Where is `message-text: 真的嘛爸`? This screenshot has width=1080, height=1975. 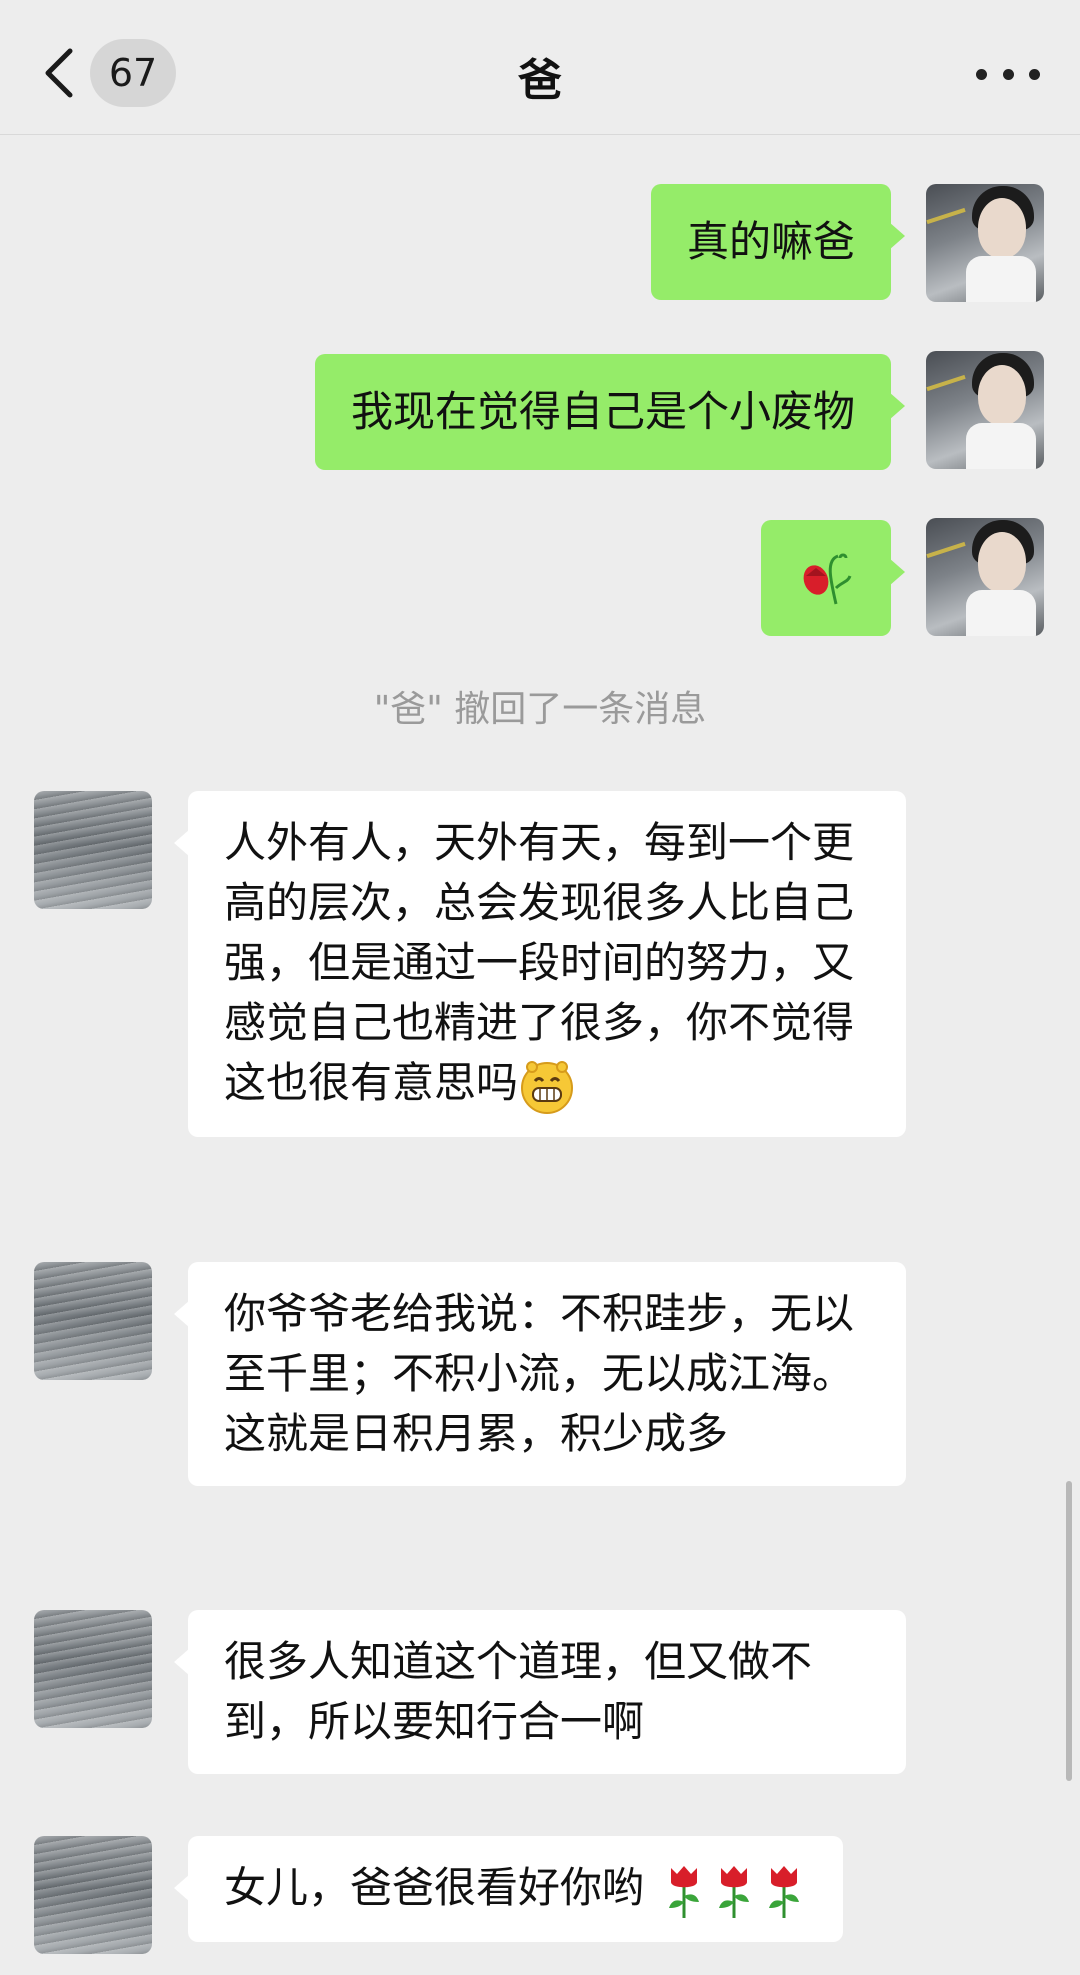
message-text: 真的嘛爸 is located at coordinates (770, 241).